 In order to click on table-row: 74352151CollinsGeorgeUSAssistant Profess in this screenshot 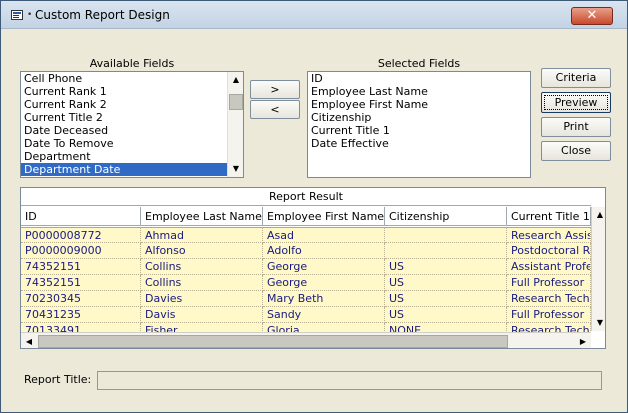, I will do `click(306, 267)`.